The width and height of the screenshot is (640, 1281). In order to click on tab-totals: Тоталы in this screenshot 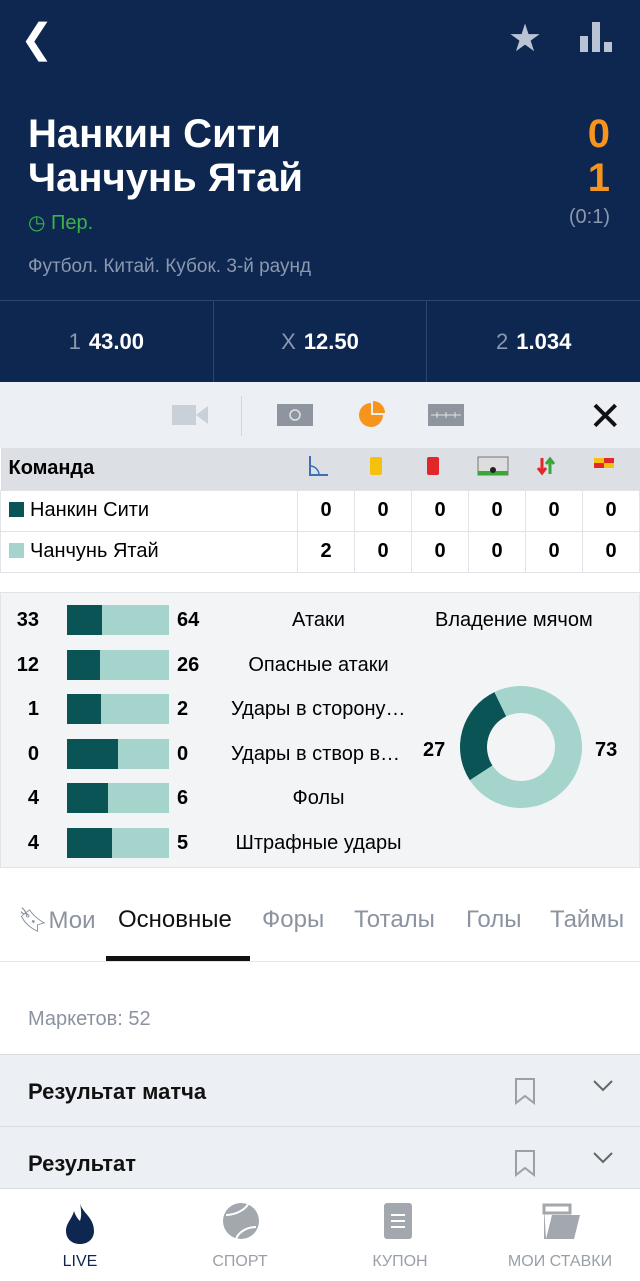, I will do `click(394, 920)`.